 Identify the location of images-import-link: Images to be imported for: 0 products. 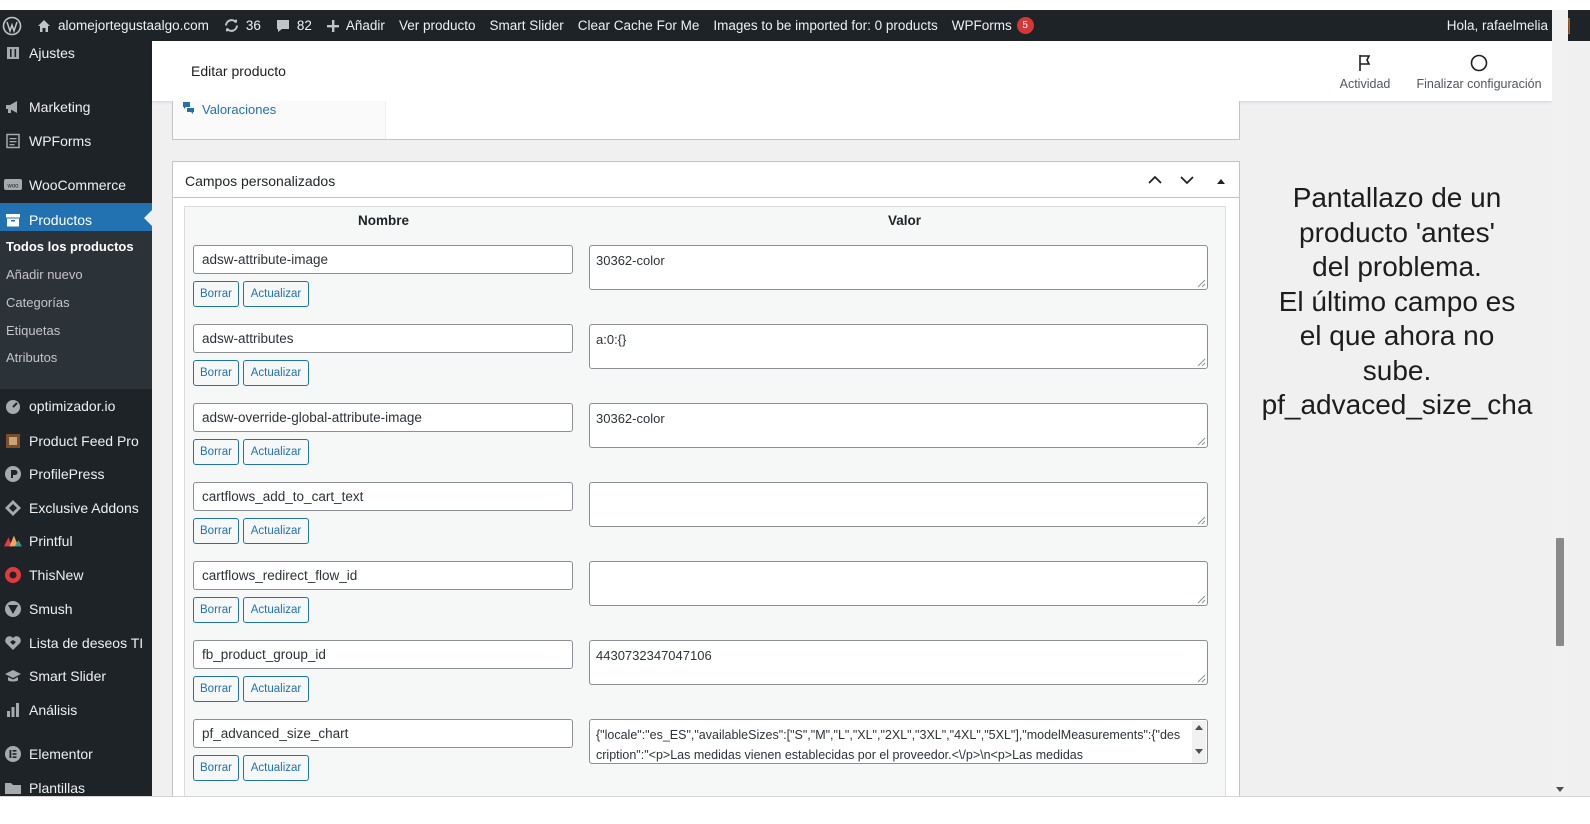
(825, 25).